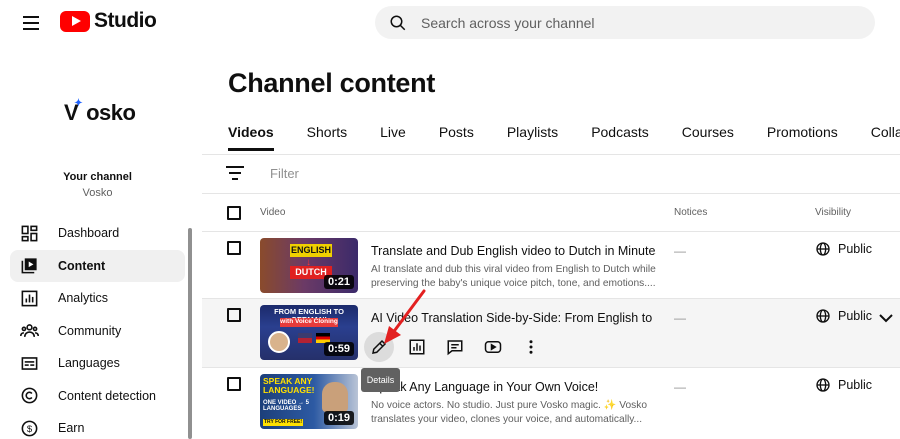 The height and width of the screenshot is (439, 900). Describe the element at coordinates (29, 298) in the screenshot. I see `analytics-icon` at that location.